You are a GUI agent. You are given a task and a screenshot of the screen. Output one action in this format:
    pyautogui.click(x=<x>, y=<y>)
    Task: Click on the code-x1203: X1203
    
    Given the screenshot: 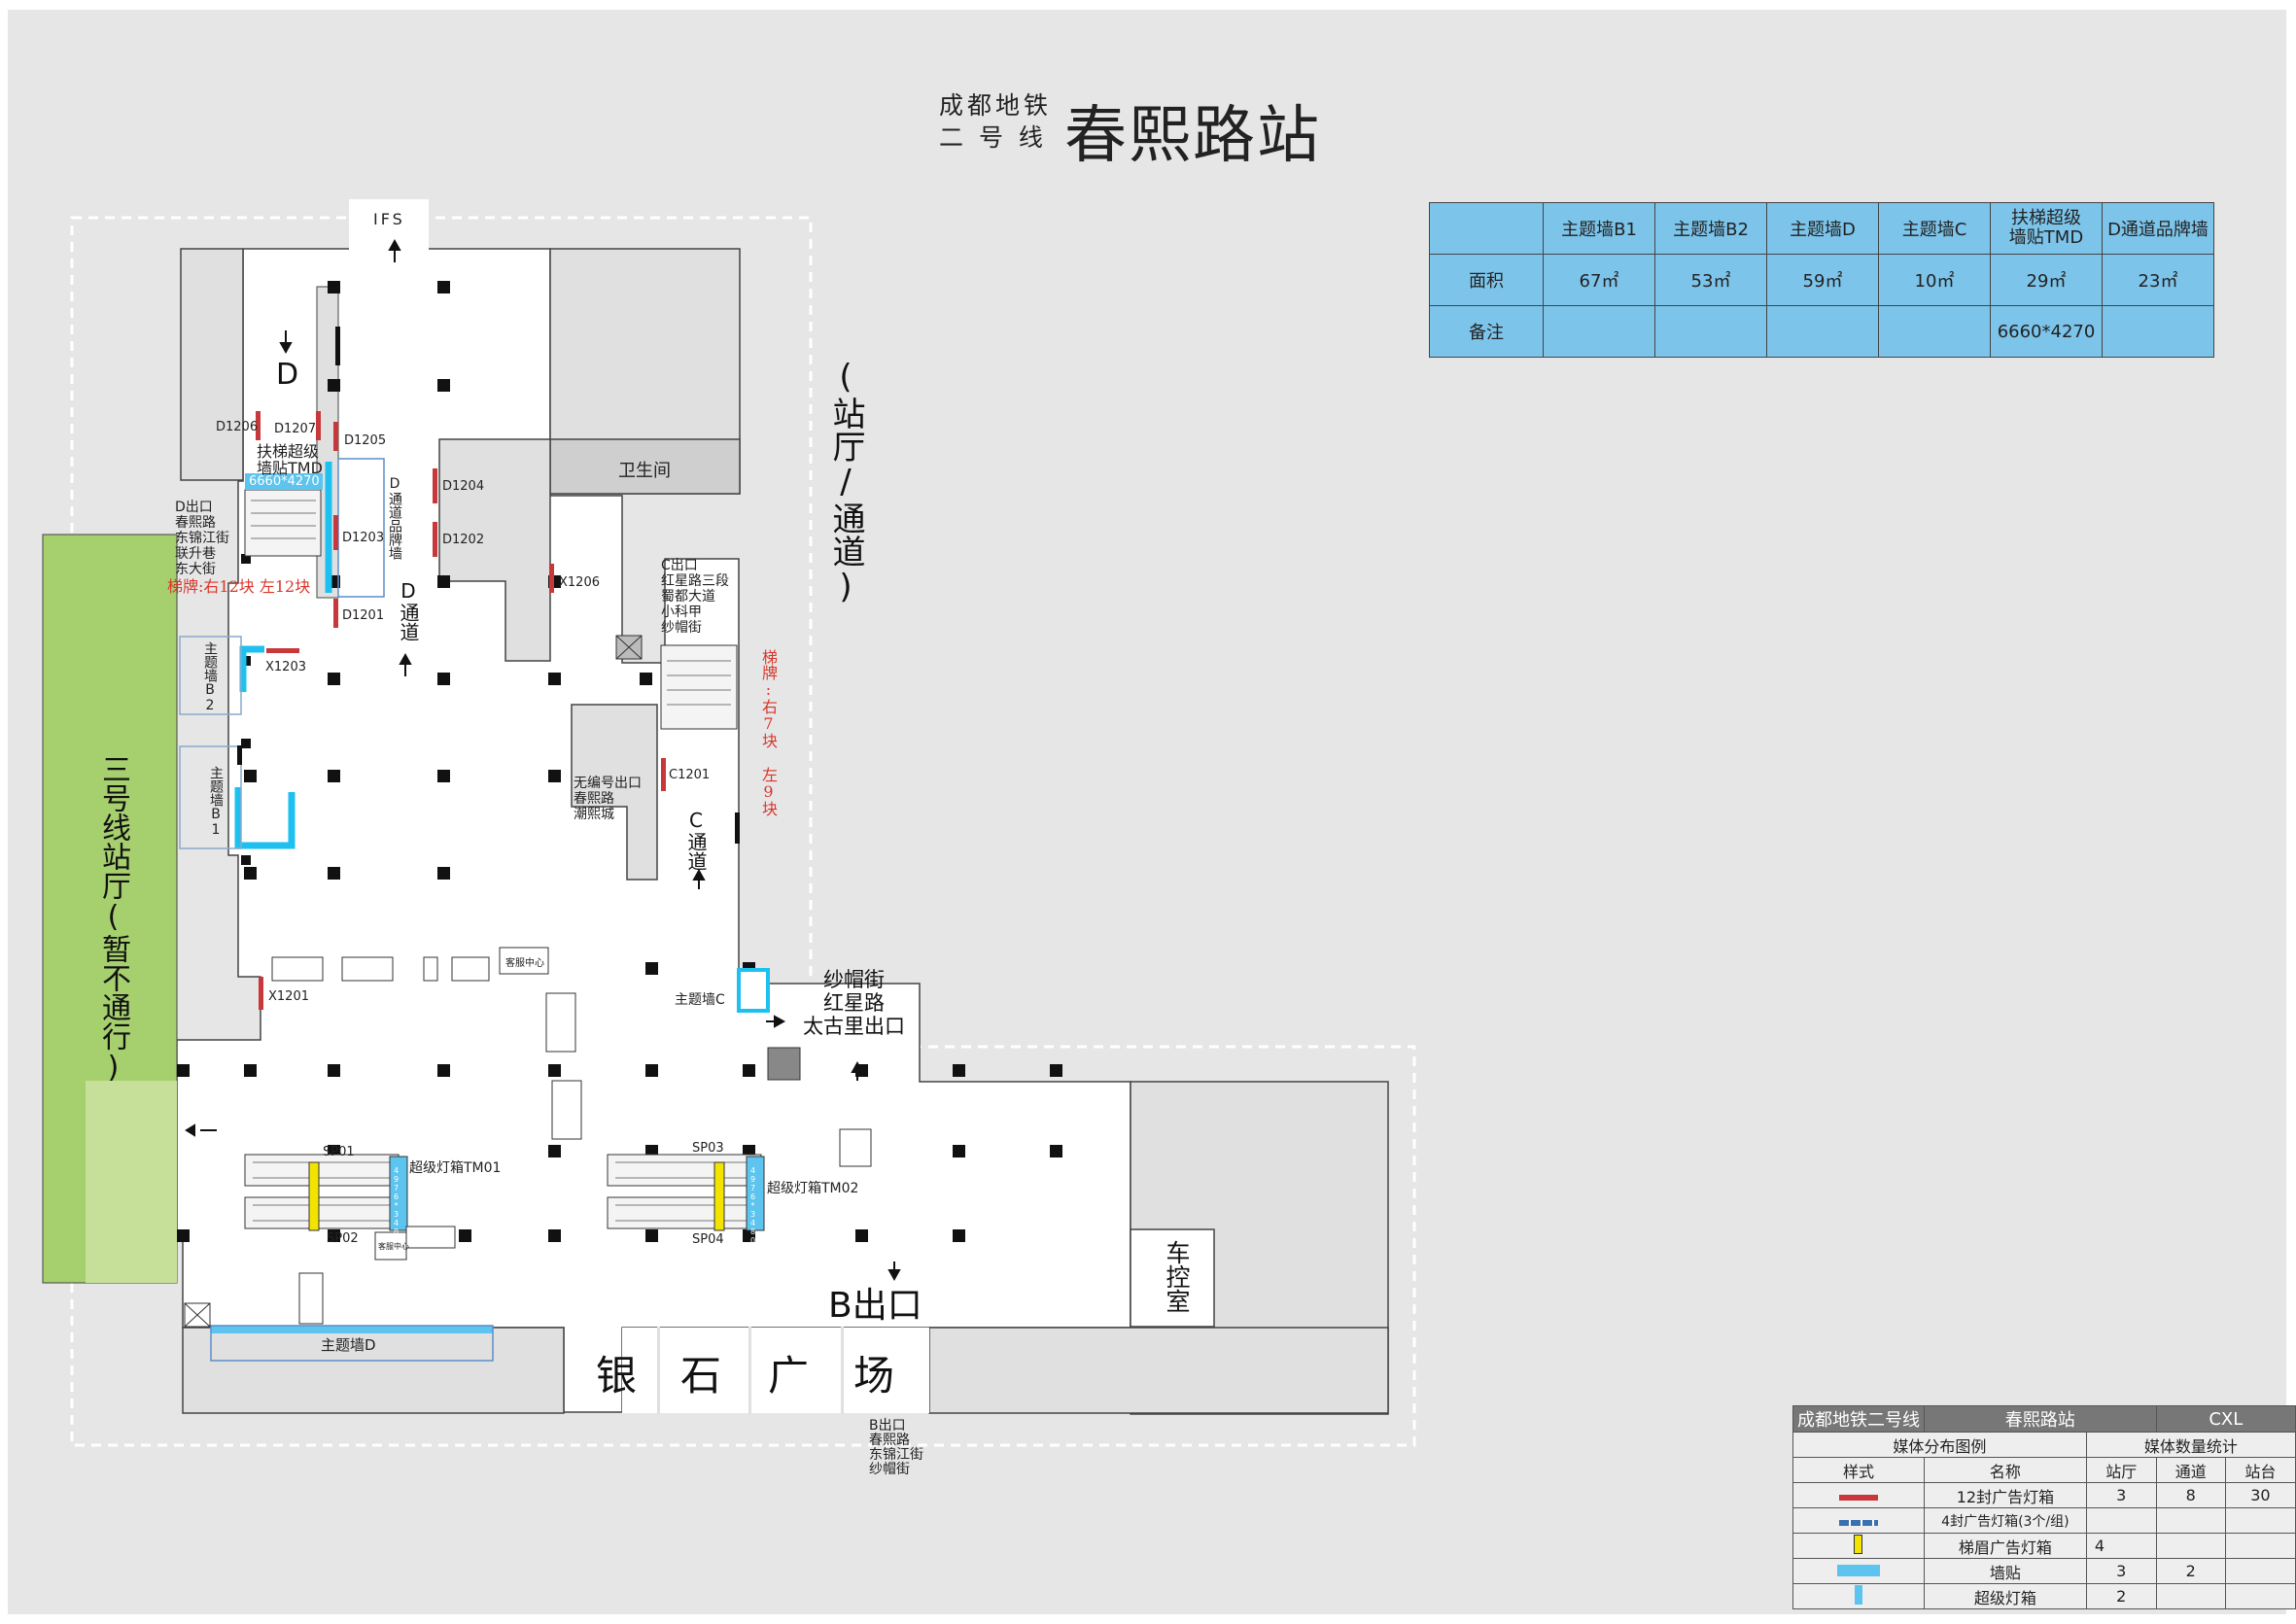 What is the action you would take?
    pyautogui.click(x=285, y=667)
    